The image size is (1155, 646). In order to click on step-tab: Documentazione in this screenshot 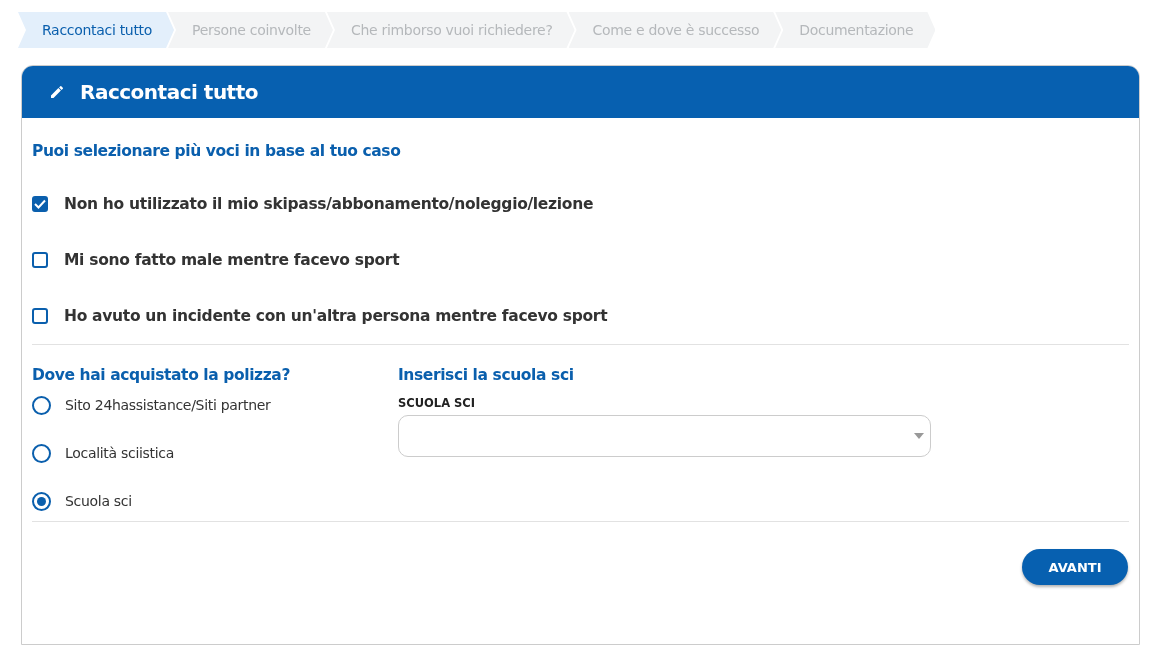, I will do `click(855, 30)`.